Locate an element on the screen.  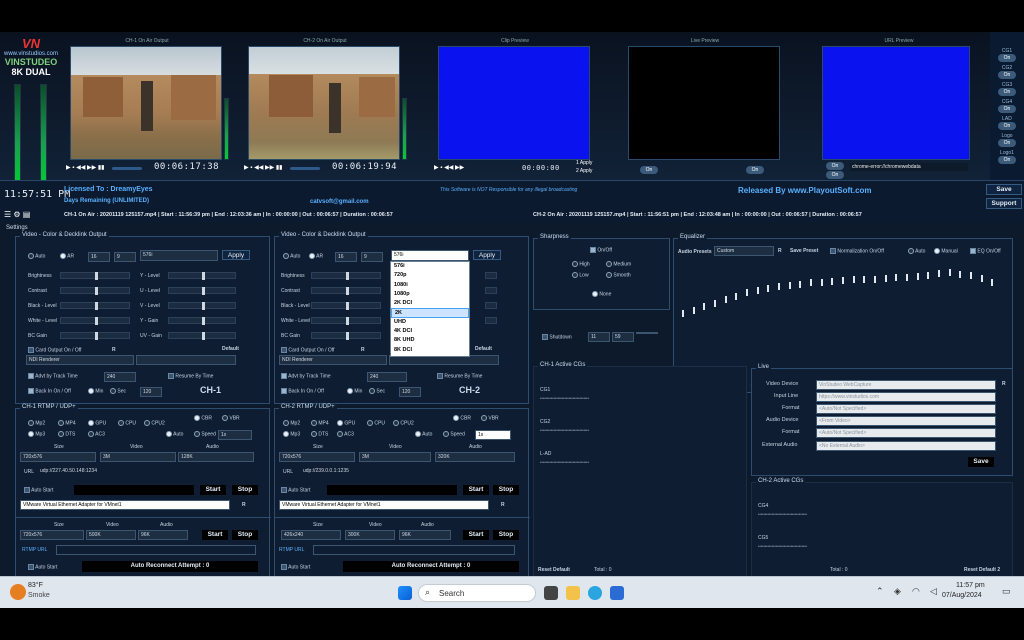
audio-bitrate-select: 320K is located at coordinates (475, 457).